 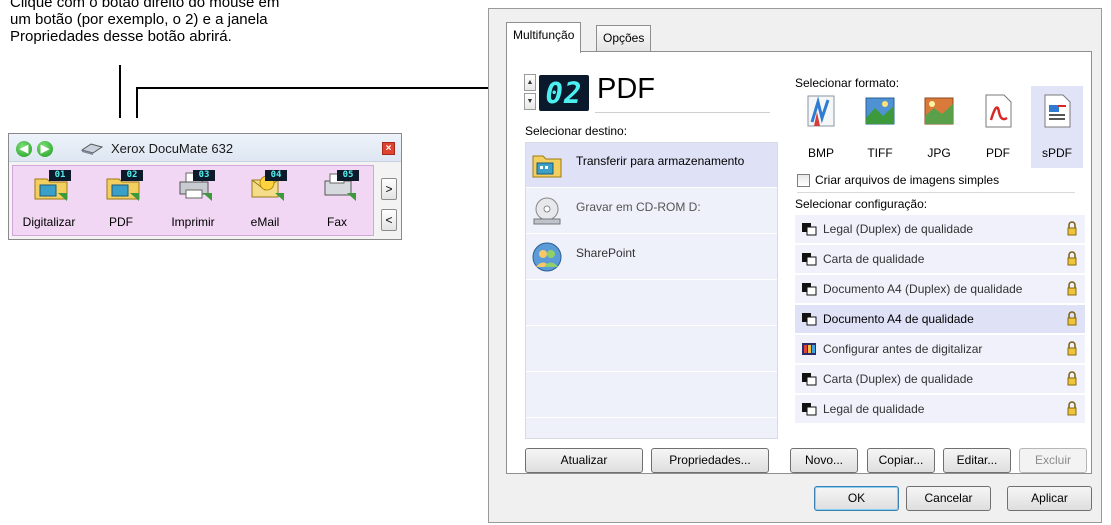 I want to click on format-spdf: sPDF, so click(x=1057, y=127).